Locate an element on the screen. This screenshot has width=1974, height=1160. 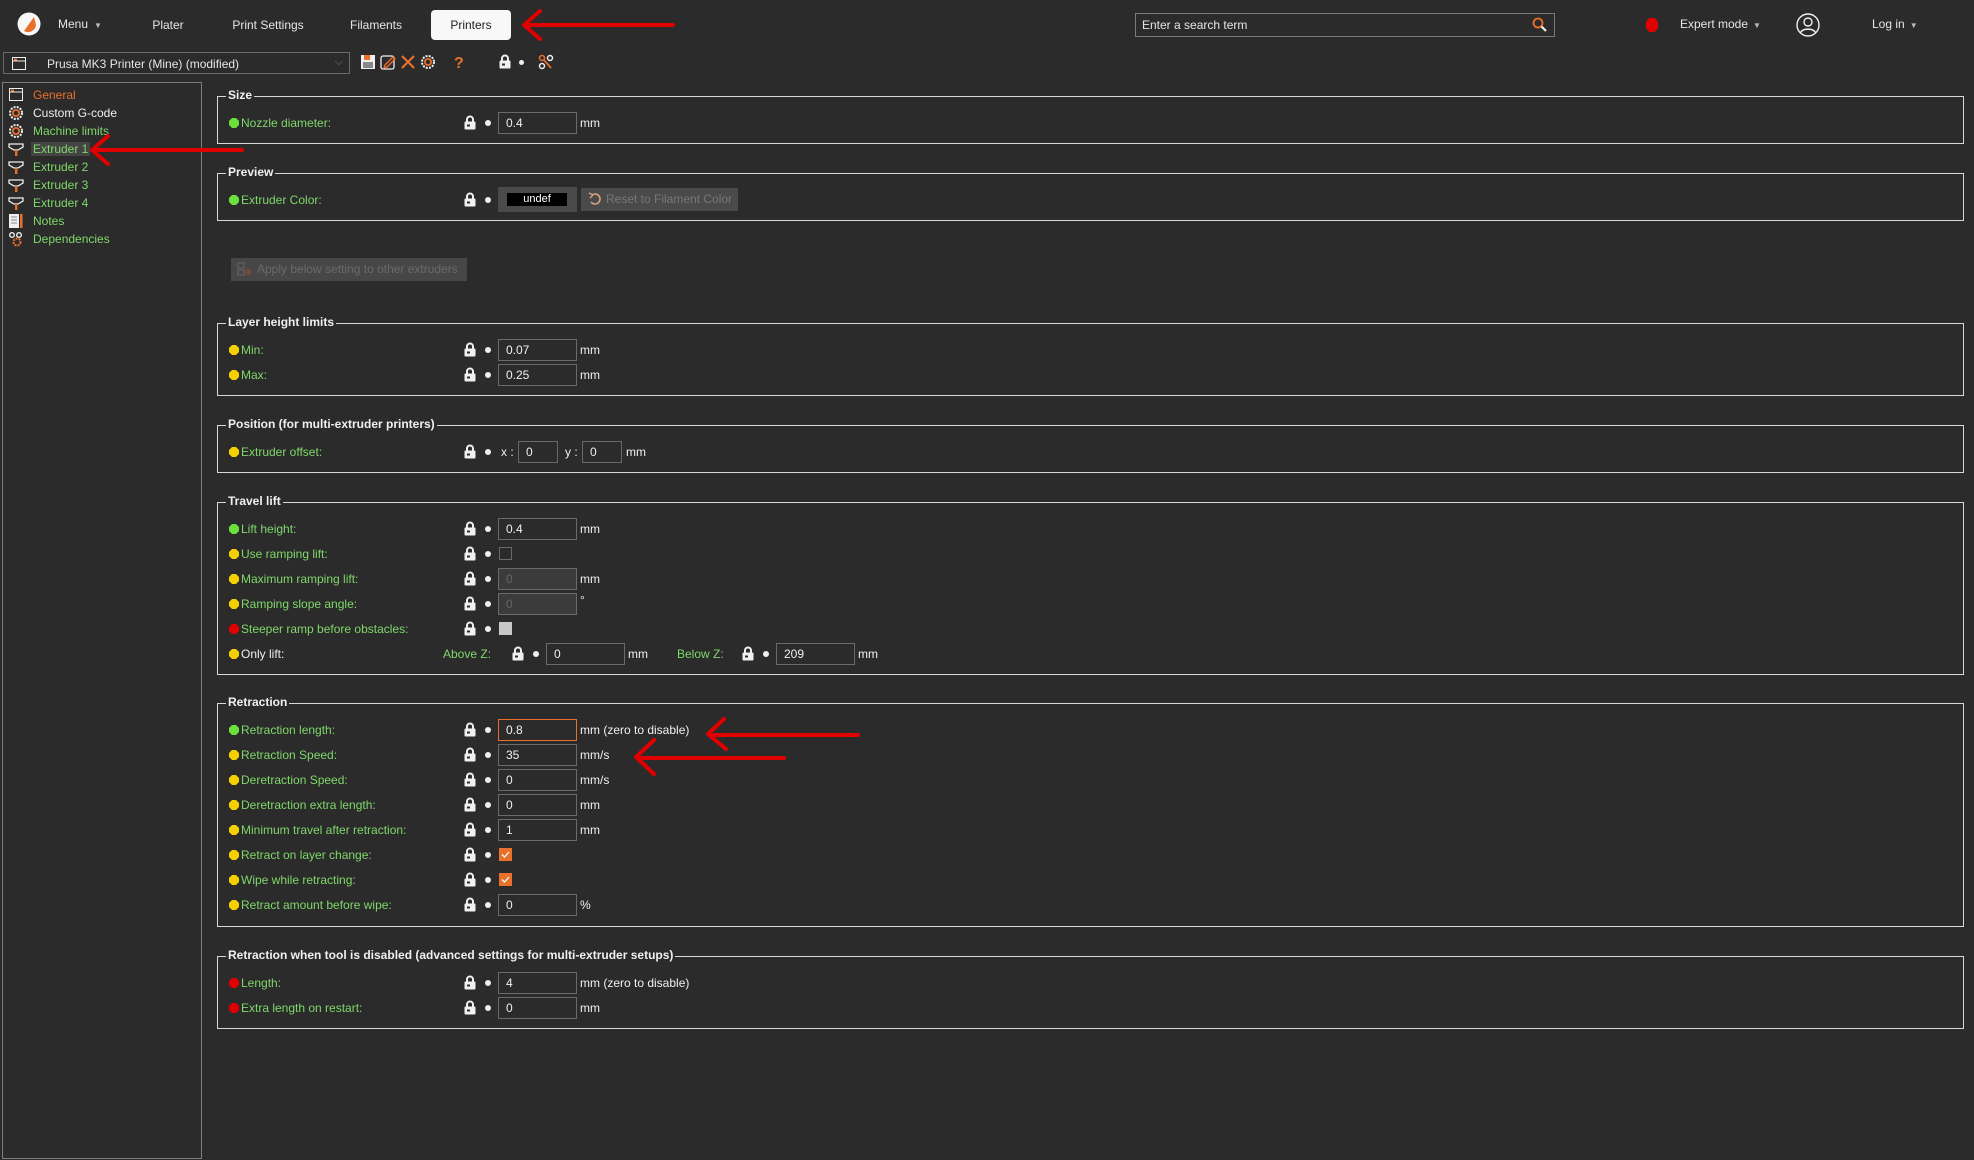
min-layer-height-input is located at coordinates (537, 350).